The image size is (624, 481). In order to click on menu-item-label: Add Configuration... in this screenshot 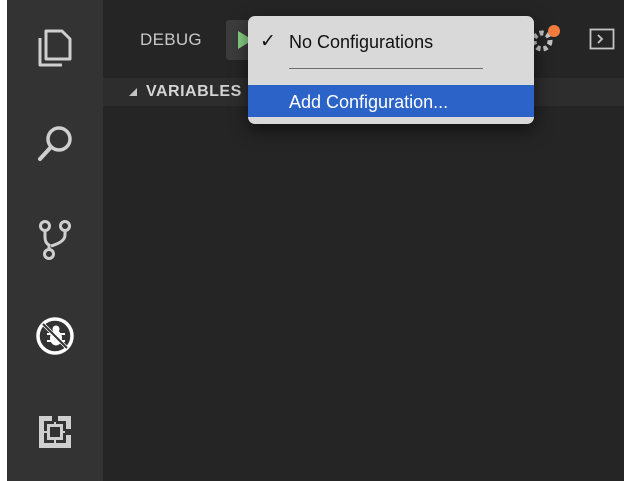, I will do `click(369, 102)`.